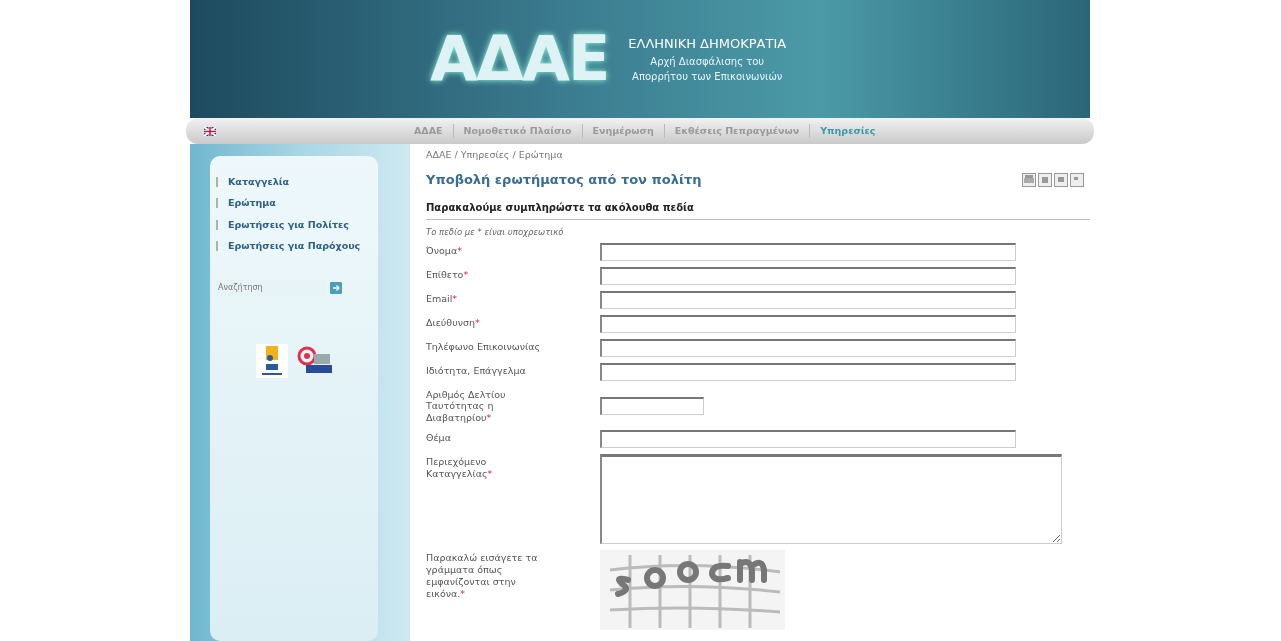  Describe the element at coordinates (448, 274) in the screenshot. I see `field-label: Επίθετο*` at that location.